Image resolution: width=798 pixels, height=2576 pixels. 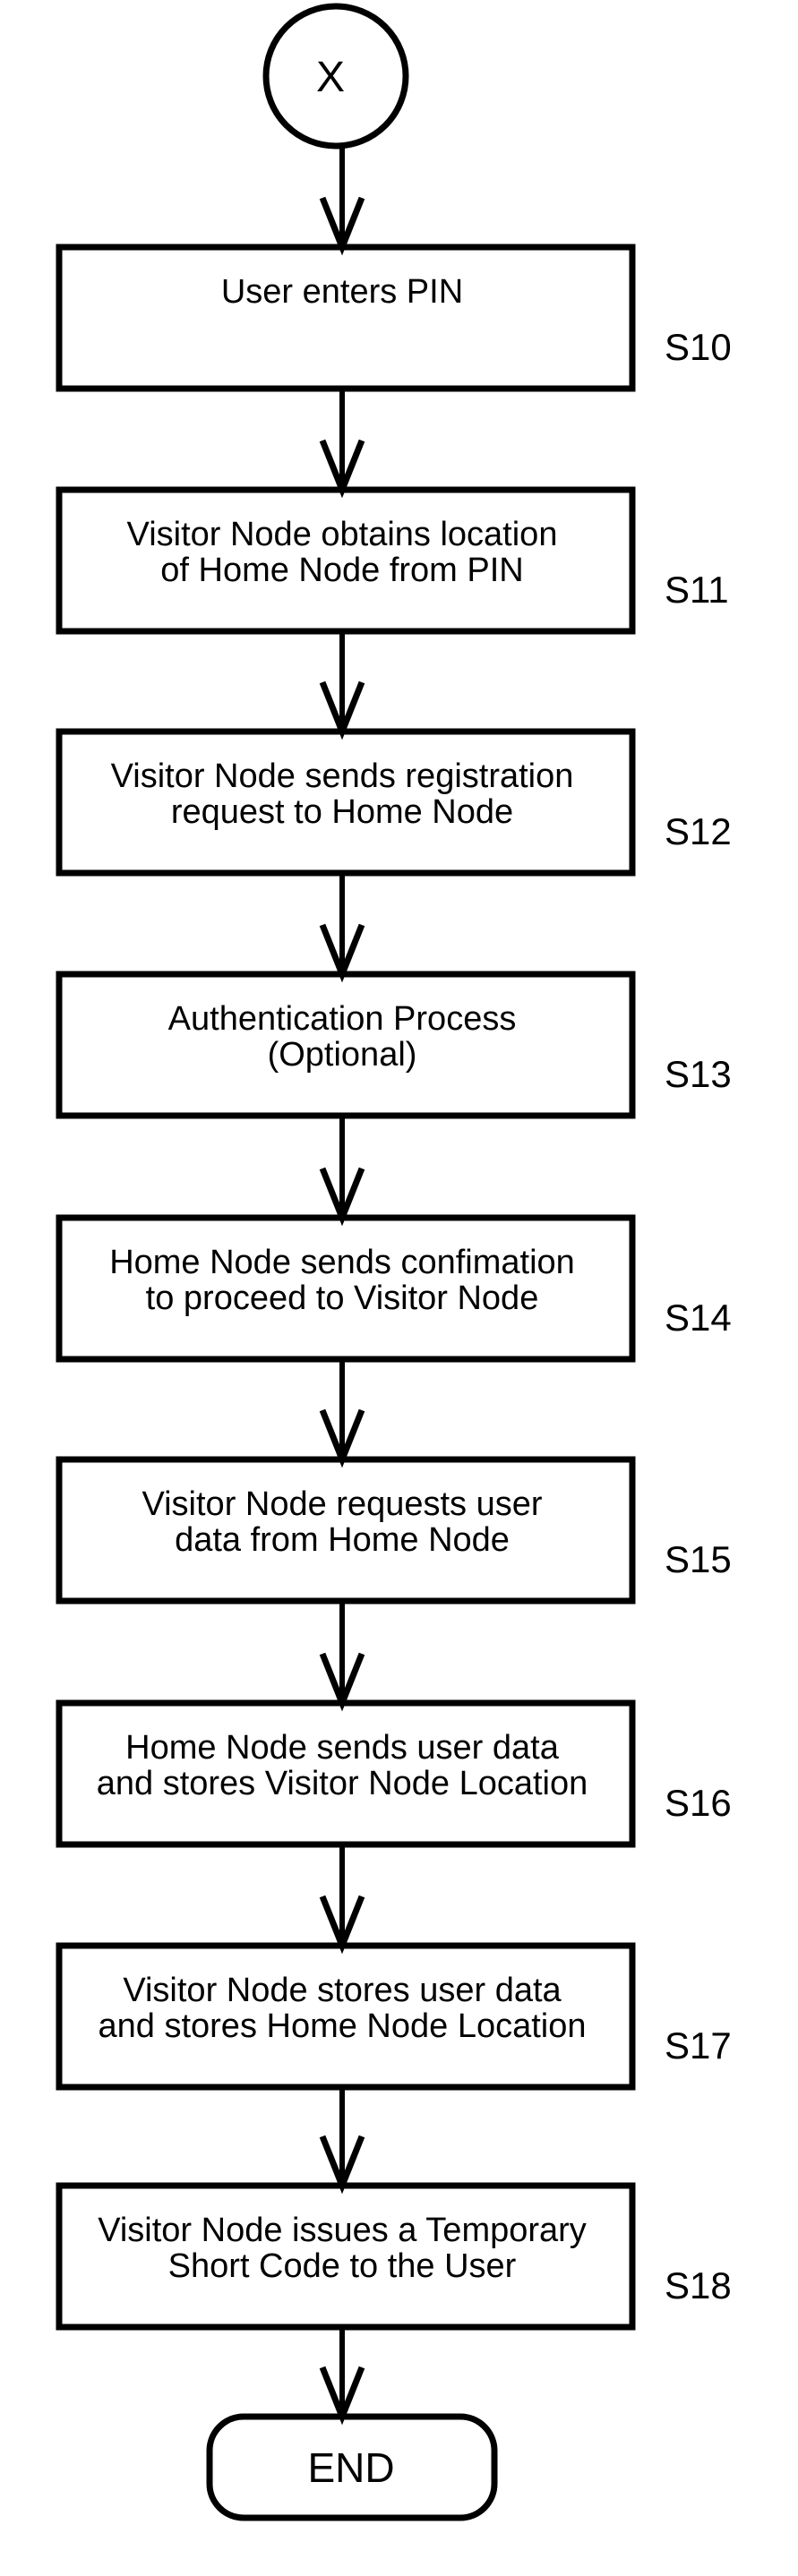 I want to click on step-id-label: S14, so click(x=698, y=1318).